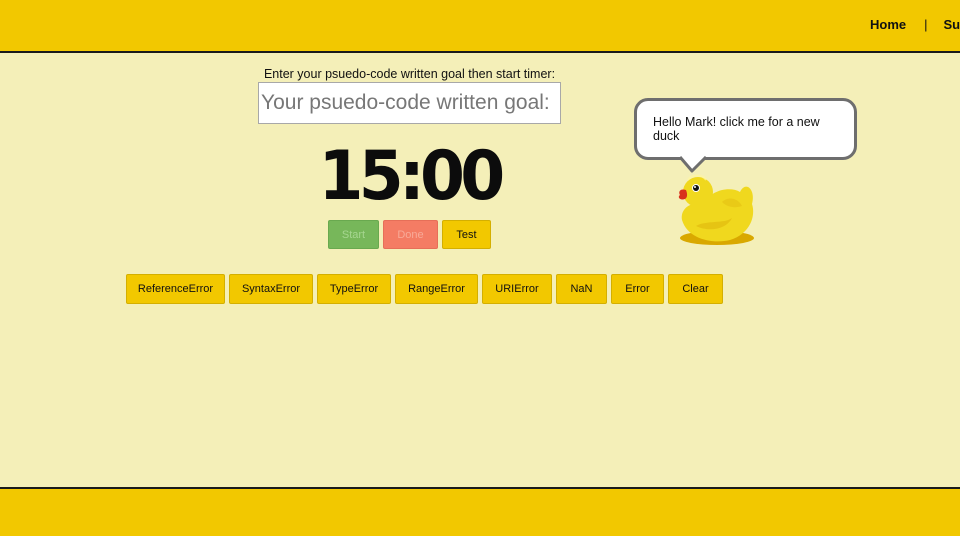 This screenshot has height=536, width=960. Describe the element at coordinates (271, 289) in the screenshot. I see `syntax-error-button: SyntaxError` at that location.